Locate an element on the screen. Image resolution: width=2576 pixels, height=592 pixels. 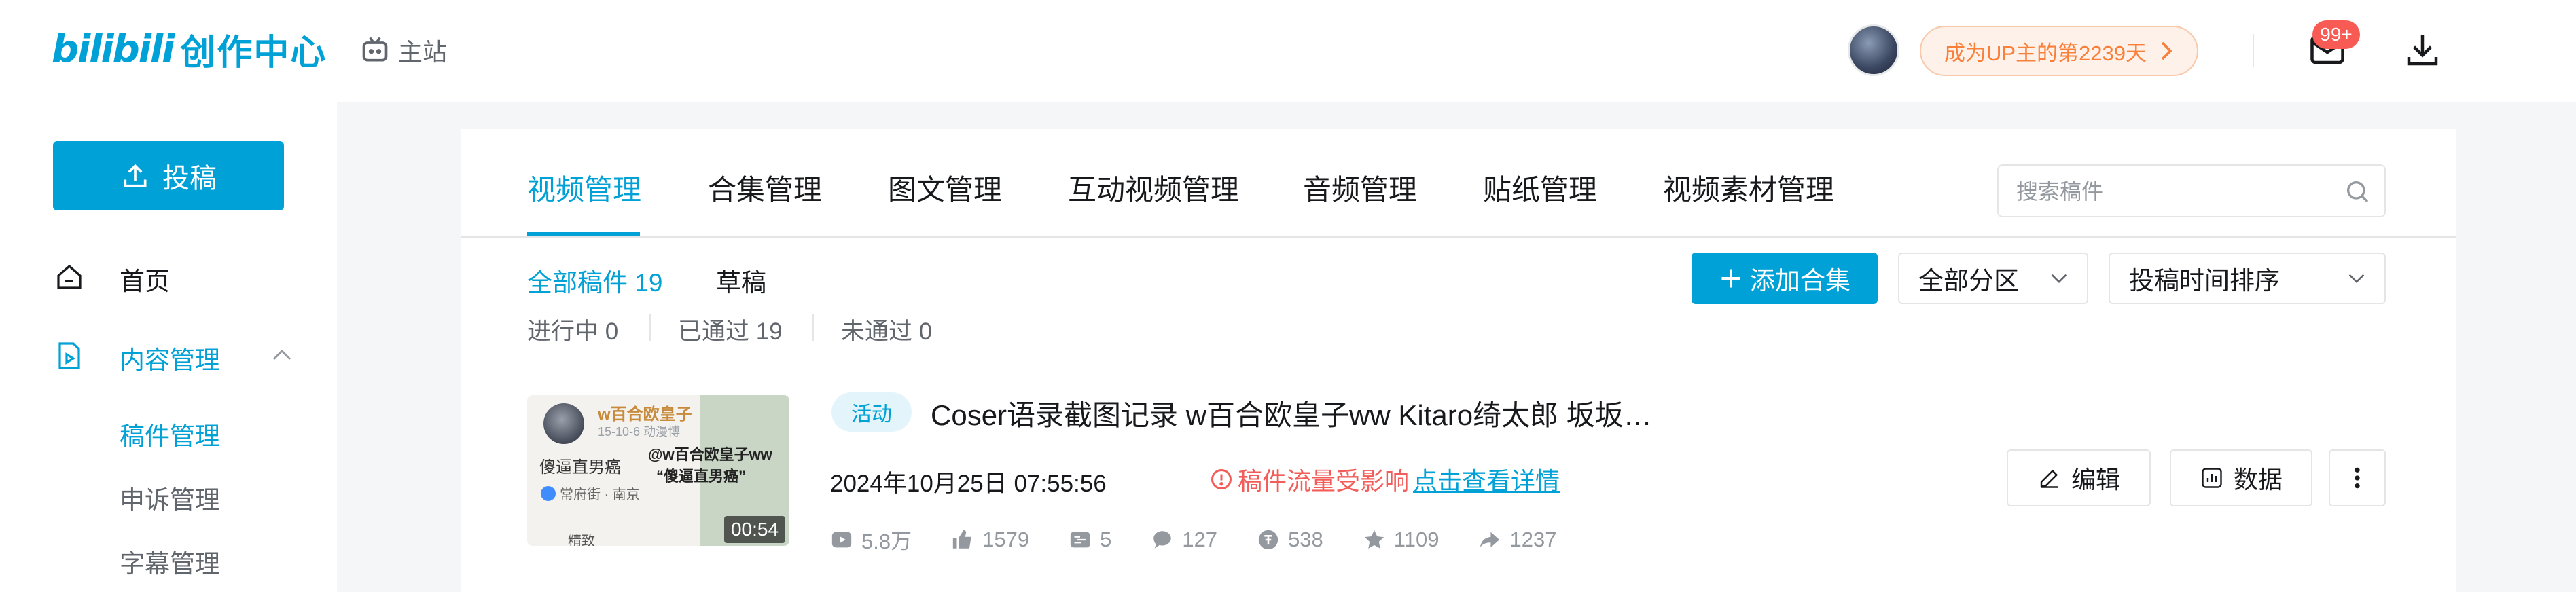
data-label: 数据 is located at coordinates (2258, 480).